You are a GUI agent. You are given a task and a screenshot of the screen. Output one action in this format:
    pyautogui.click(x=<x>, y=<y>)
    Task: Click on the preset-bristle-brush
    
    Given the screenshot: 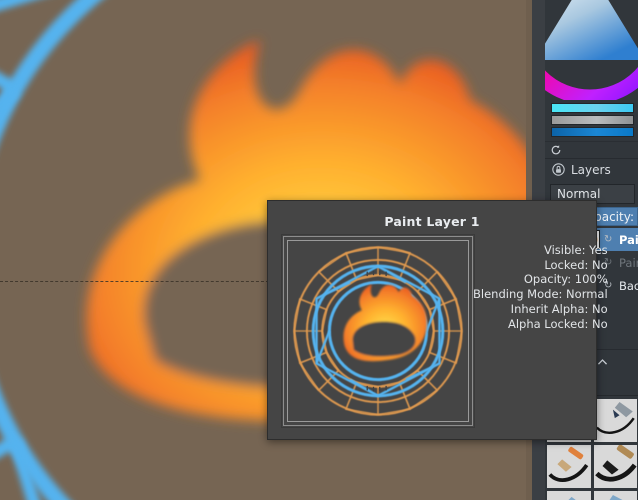 What is the action you would take?
    pyautogui.click(x=569, y=466)
    